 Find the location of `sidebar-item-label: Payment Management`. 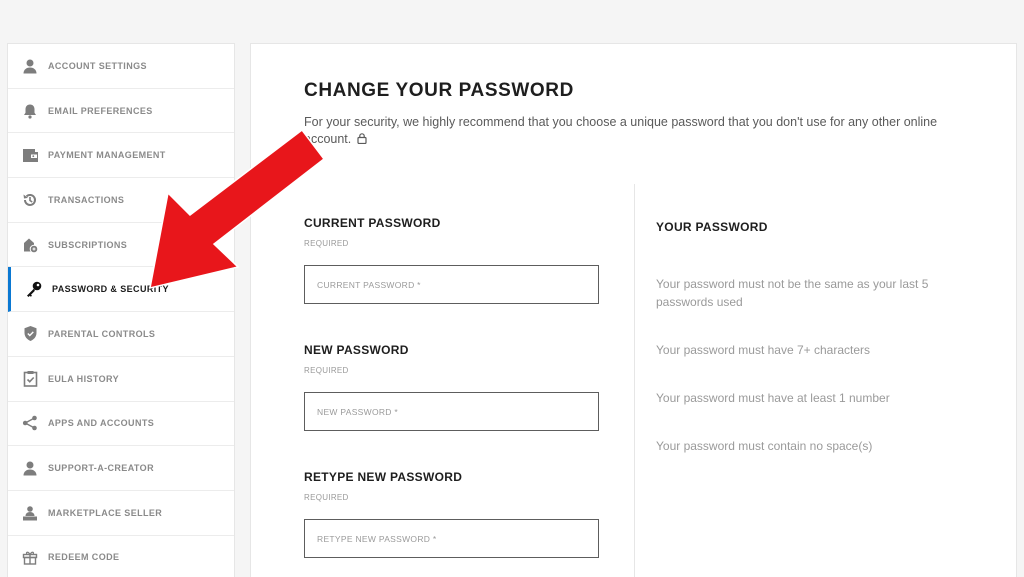

sidebar-item-label: Payment Management is located at coordinates (107, 155).